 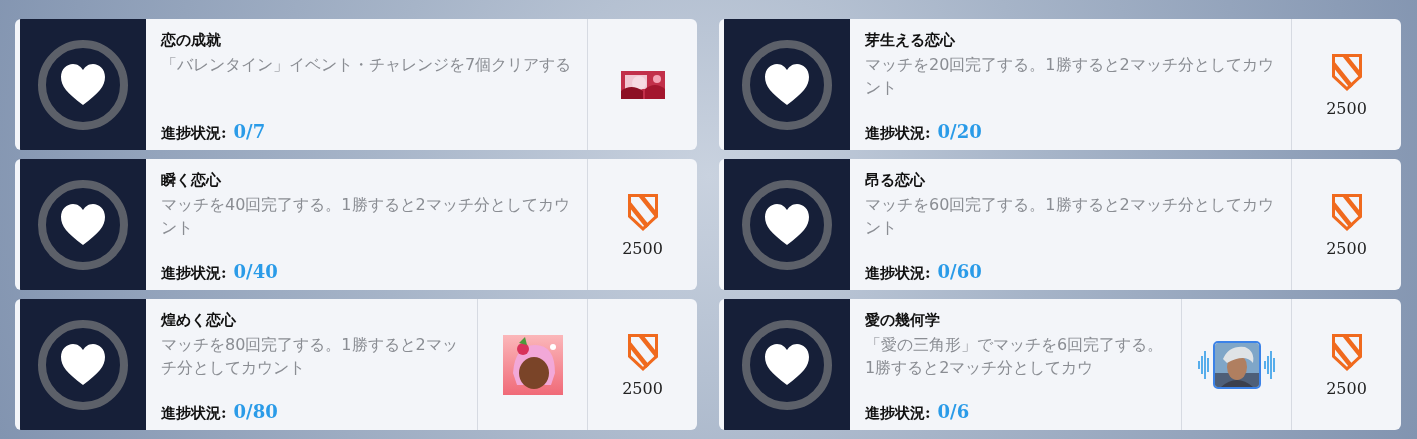 What do you see at coordinates (1070, 76) in the screenshot?
I see `quest-description: マッチを20回完了する。1勝すると2マッチ分としてカウント` at bounding box center [1070, 76].